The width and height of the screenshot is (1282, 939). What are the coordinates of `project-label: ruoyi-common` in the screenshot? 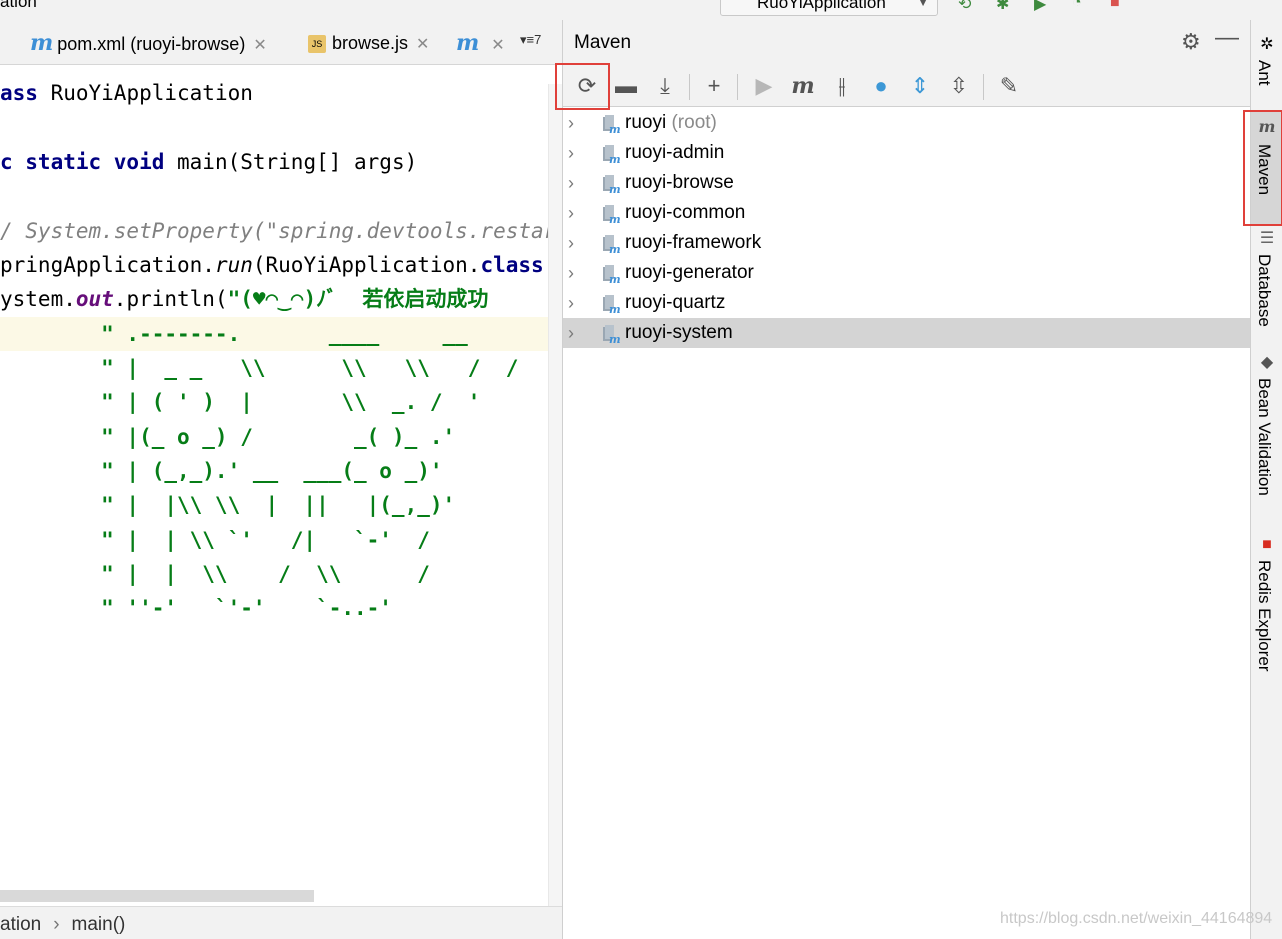 It's located at (685, 213).